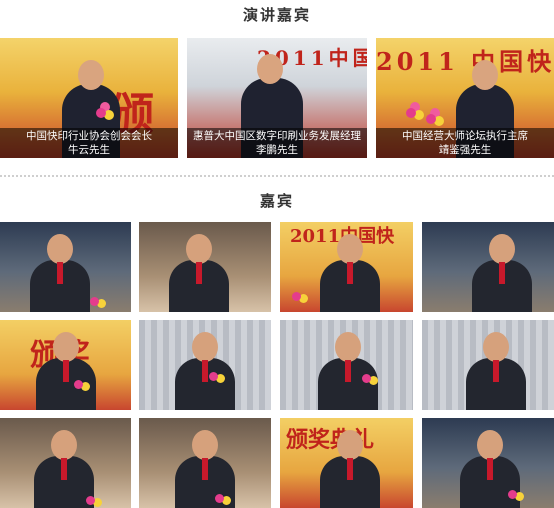 The width and height of the screenshot is (554, 508). I want to click on speaker-caption: 中国经营大师论坛执行主席 靖鉴强先生, so click(465, 143).